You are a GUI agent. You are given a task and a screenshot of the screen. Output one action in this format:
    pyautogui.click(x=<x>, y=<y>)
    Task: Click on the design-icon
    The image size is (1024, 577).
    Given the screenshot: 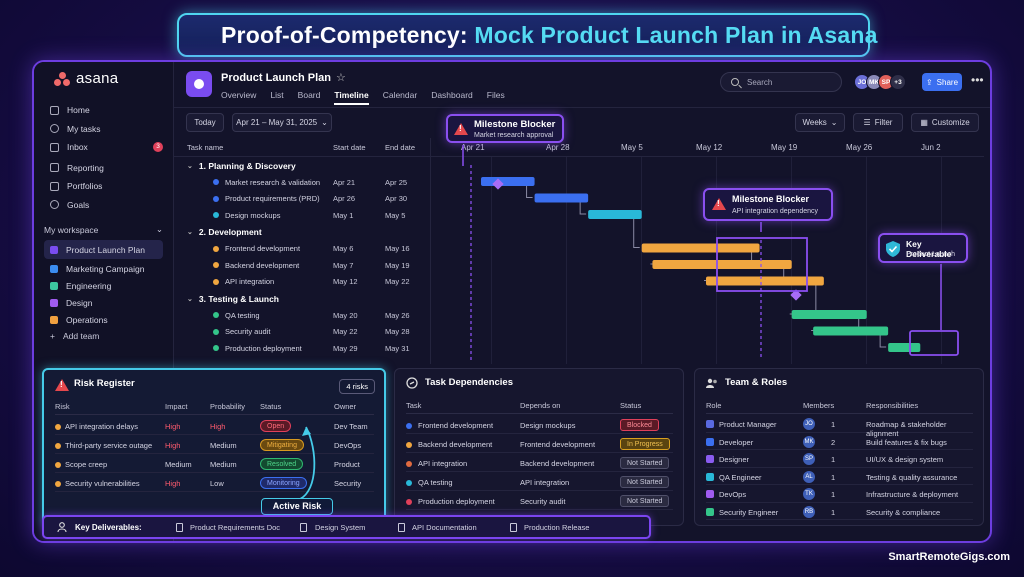 What is the action you would take?
    pyautogui.click(x=303, y=527)
    